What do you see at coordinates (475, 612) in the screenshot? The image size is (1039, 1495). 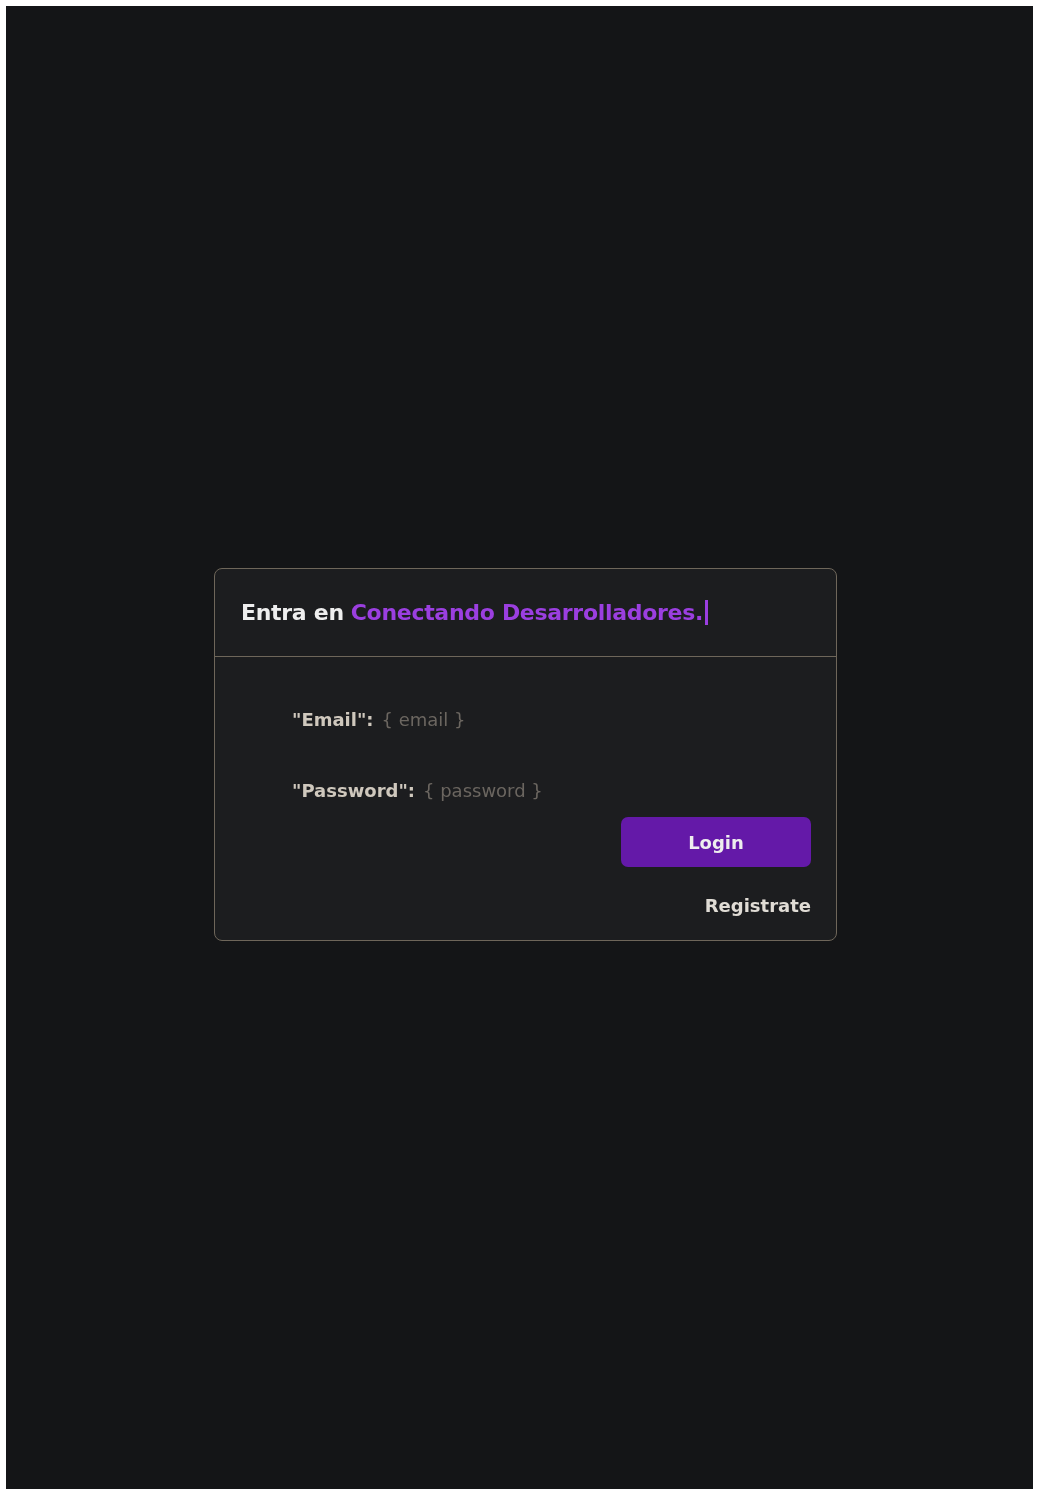 I see `card-title: Entra en Conectando Desarrolladores.` at bounding box center [475, 612].